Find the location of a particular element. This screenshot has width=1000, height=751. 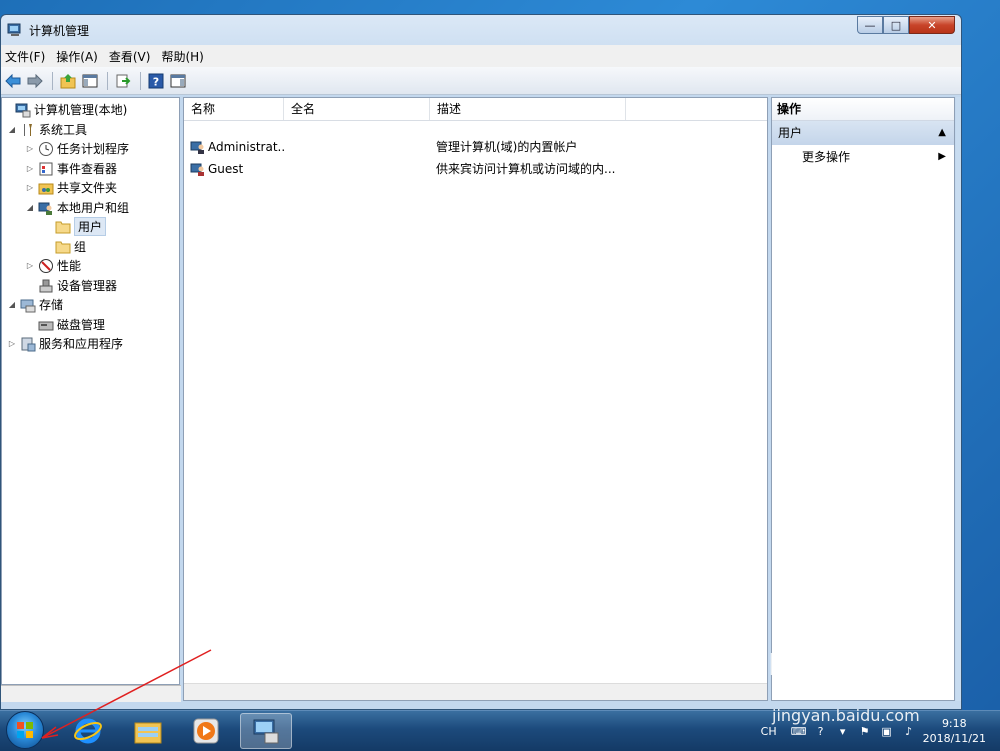

forward-icon is located at coordinates (35, 81).